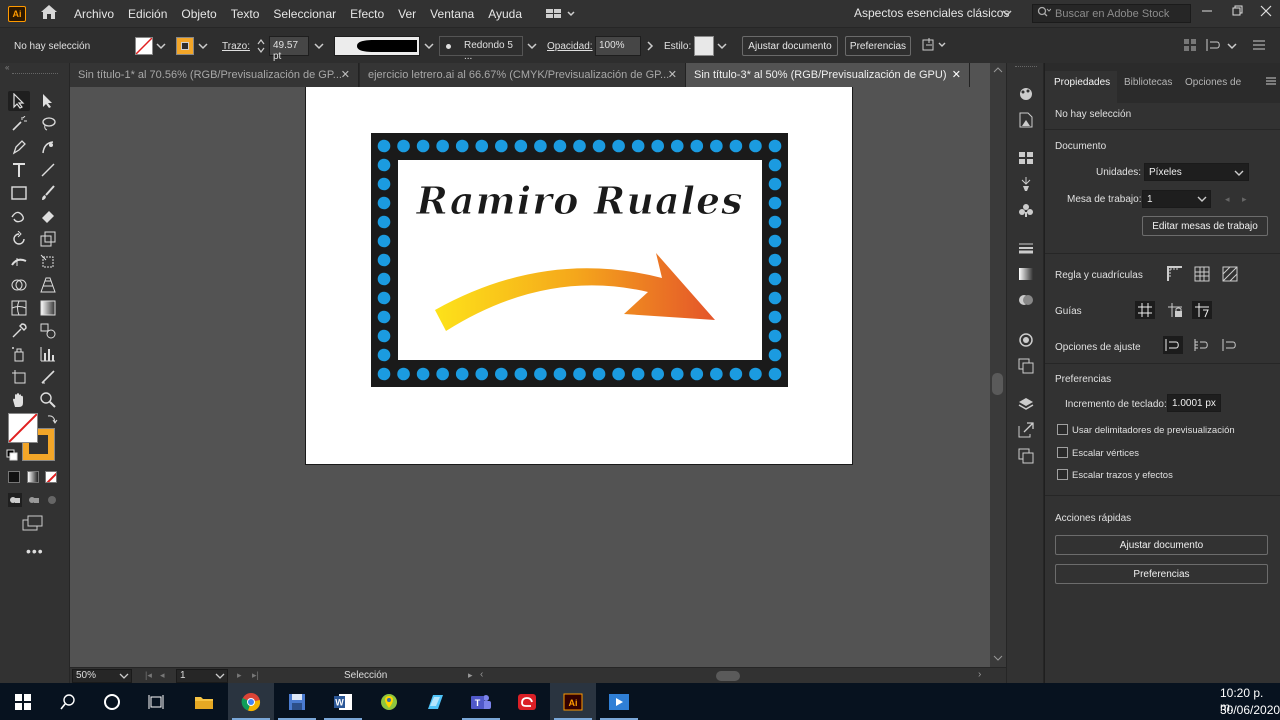 The height and width of the screenshot is (720, 1280). What do you see at coordinates (49, 13) in the screenshot?
I see `home-icon` at bounding box center [49, 13].